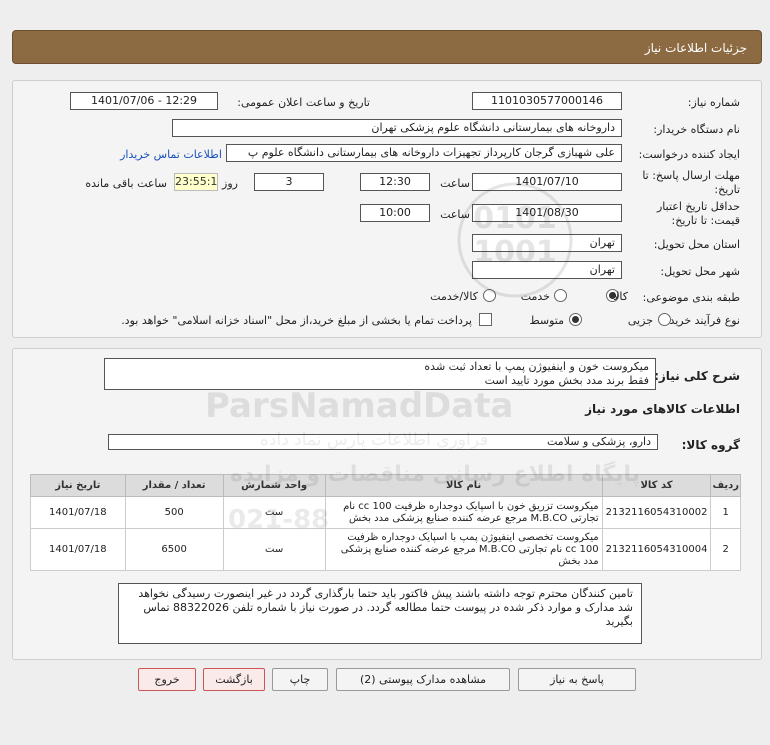 This screenshot has width=770, height=745. What do you see at coordinates (640, 320) in the screenshot?
I see `process-option-minor: جزیی` at bounding box center [640, 320].